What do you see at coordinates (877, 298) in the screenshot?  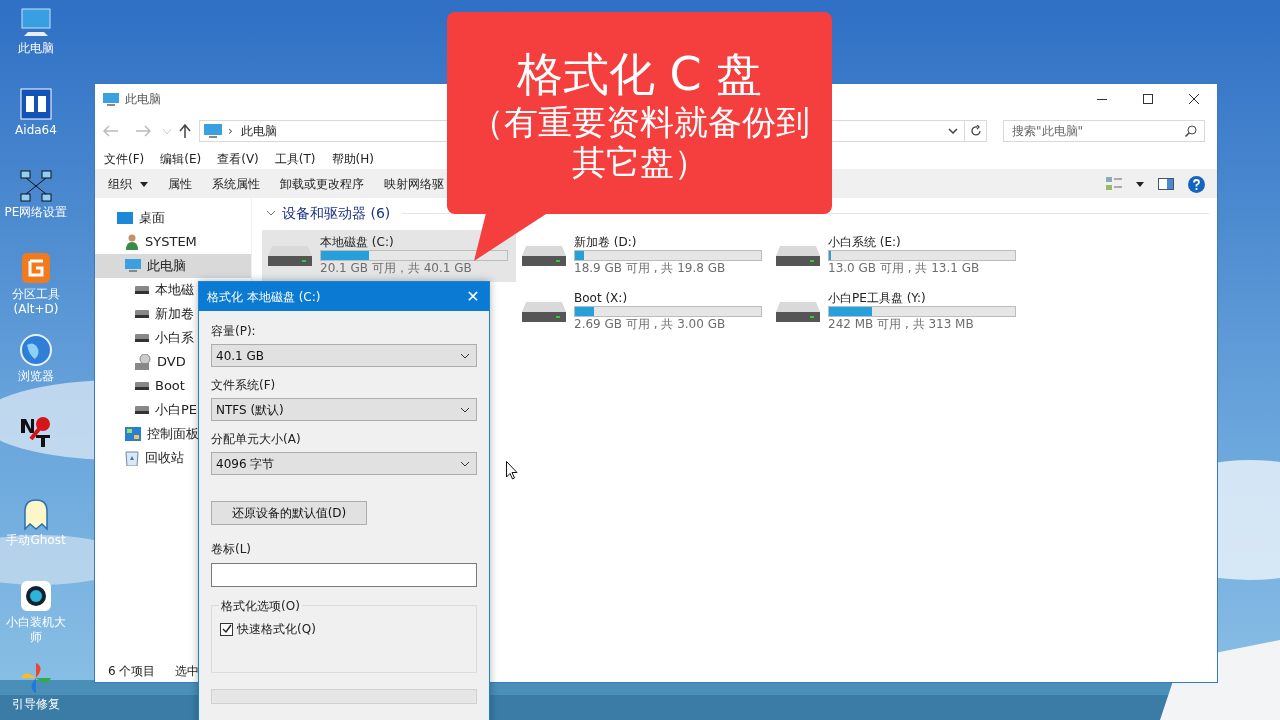 I see `drive-name: 小白PE工具盘 (Y:)` at bounding box center [877, 298].